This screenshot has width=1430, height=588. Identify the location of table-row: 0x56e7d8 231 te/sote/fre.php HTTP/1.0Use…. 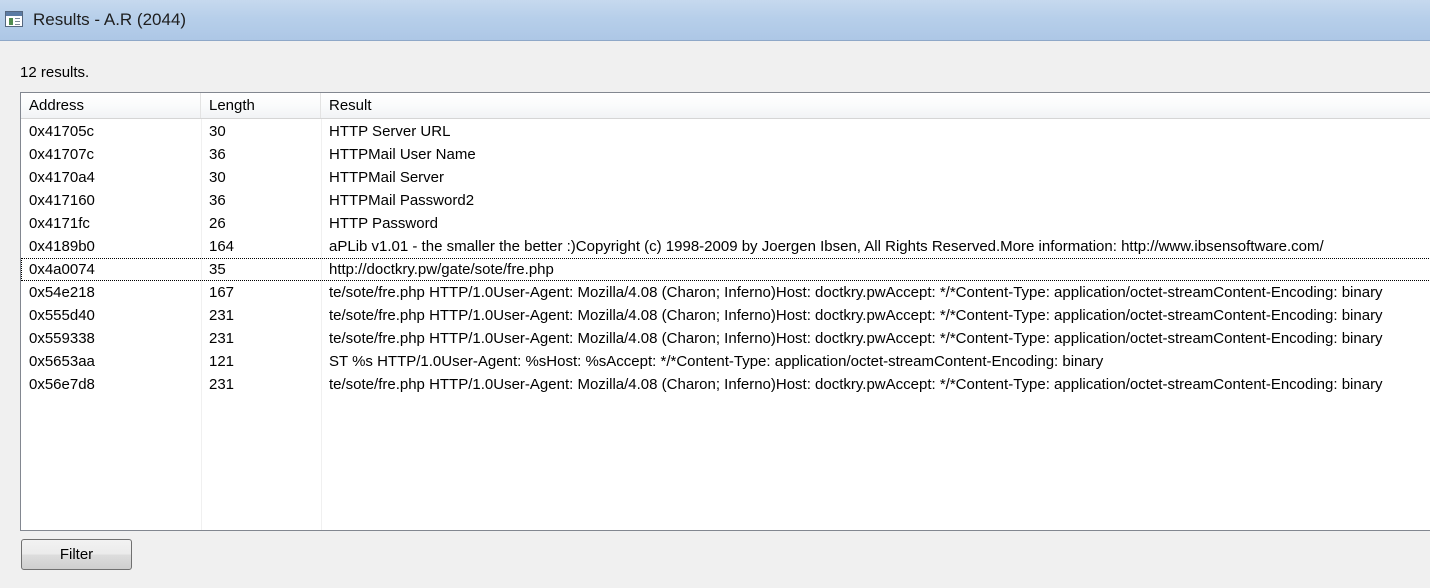
(725, 384).